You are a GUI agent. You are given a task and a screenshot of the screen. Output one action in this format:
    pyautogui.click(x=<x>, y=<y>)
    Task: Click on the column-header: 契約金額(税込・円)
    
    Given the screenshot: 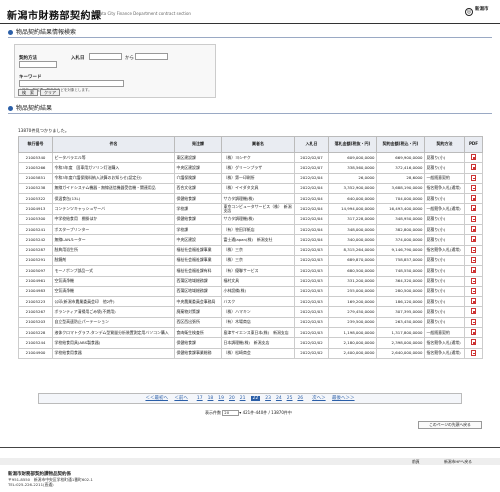 What is the action you would take?
    pyautogui.click(x=400, y=144)
    